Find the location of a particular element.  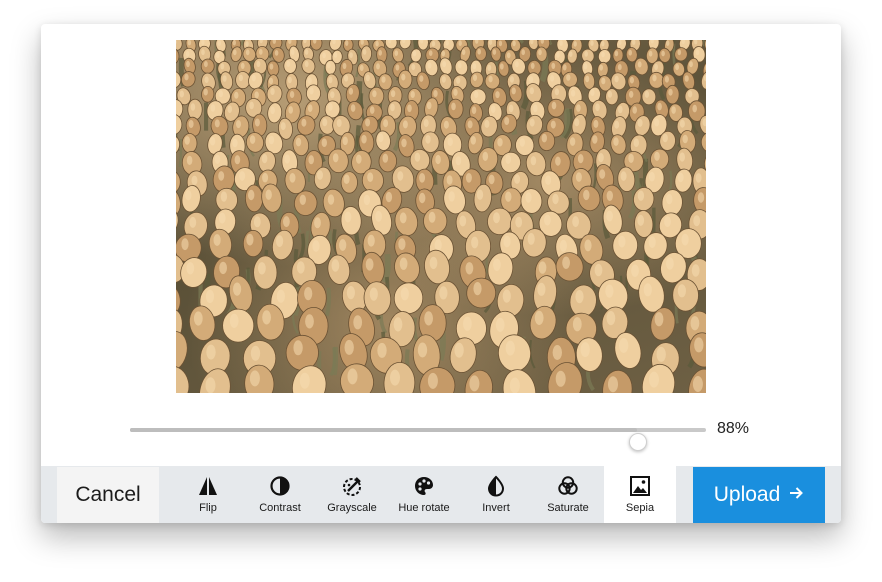

tool-flip: Flip is located at coordinates (208, 494).